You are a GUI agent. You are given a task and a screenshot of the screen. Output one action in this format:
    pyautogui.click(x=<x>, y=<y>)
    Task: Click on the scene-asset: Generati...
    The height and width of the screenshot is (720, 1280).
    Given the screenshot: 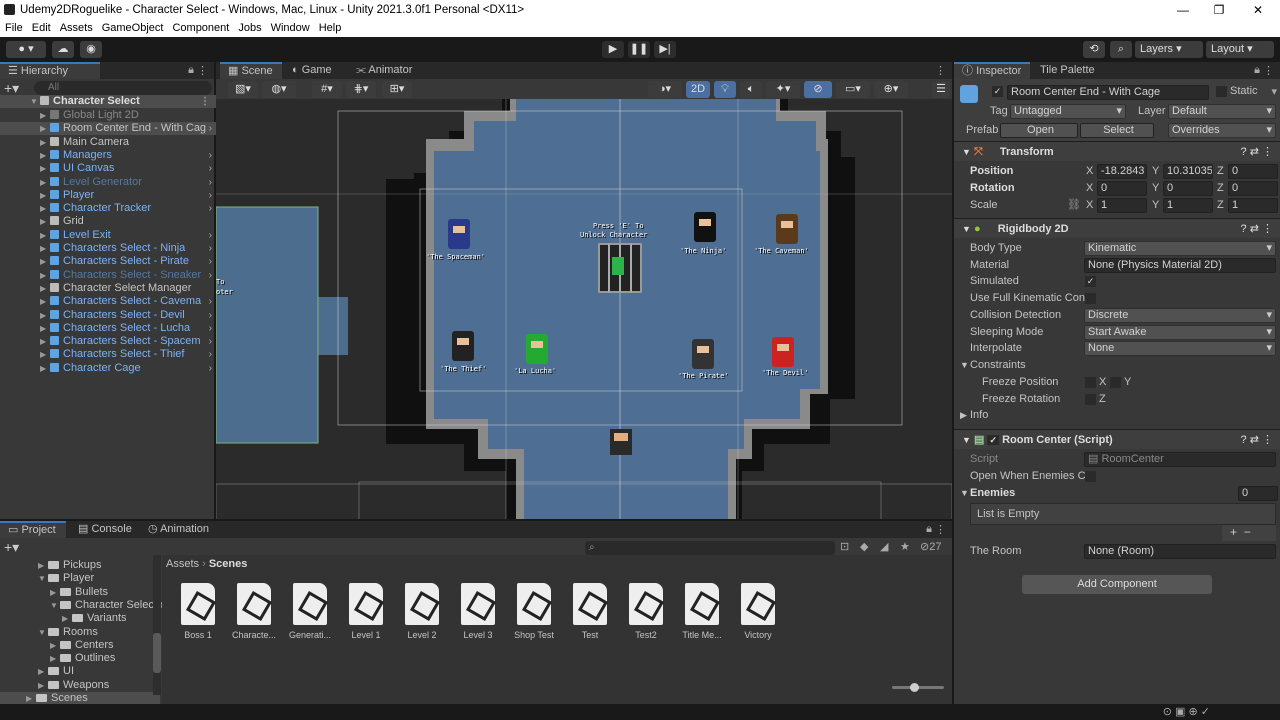 What is the action you would take?
    pyautogui.click(x=310, y=611)
    